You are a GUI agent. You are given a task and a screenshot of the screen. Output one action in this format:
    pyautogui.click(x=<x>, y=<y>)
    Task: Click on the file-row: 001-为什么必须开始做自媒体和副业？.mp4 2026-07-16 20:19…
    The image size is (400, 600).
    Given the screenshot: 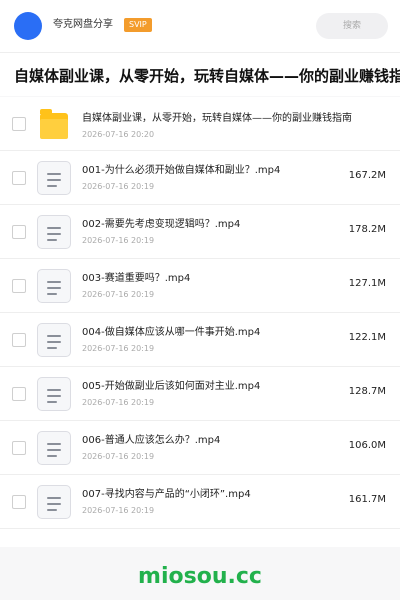 What is the action you would take?
    pyautogui.click(x=200, y=178)
    